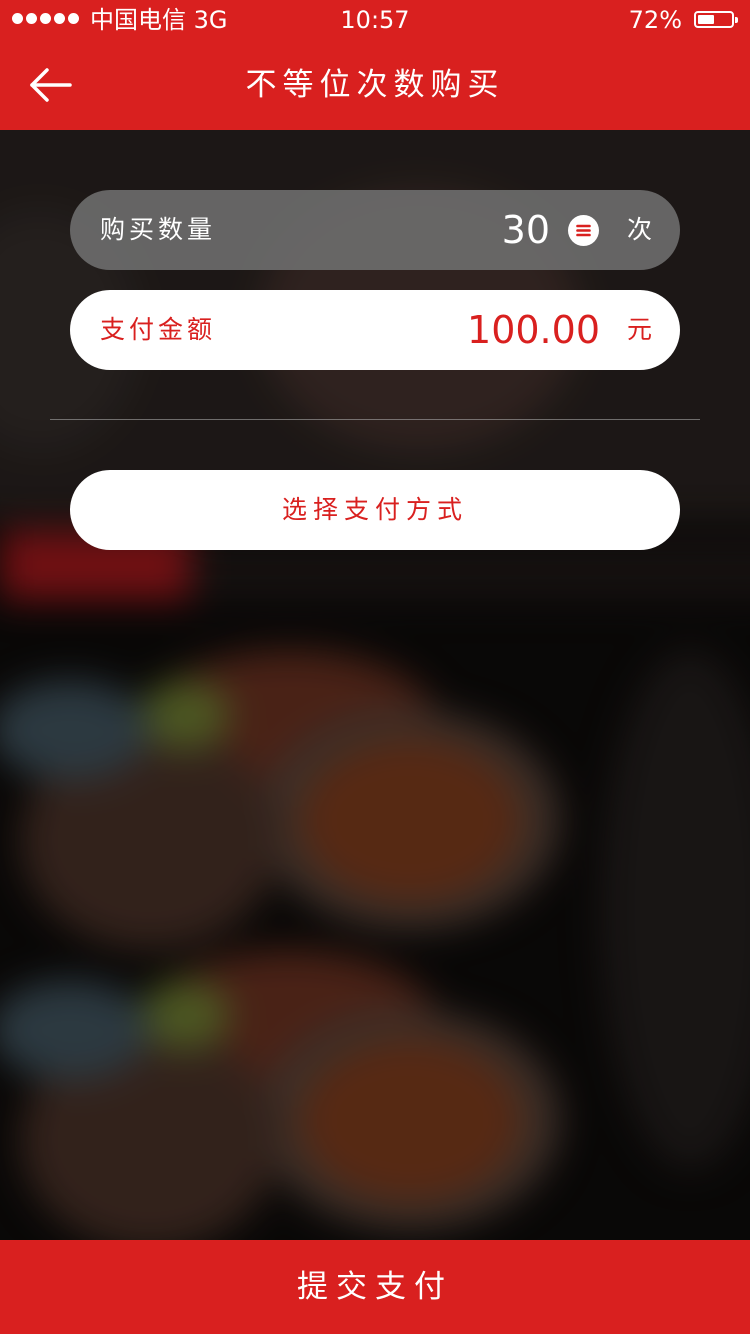  Describe the element at coordinates (375, 419) in the screenshot. I see `section-divider` at that location.